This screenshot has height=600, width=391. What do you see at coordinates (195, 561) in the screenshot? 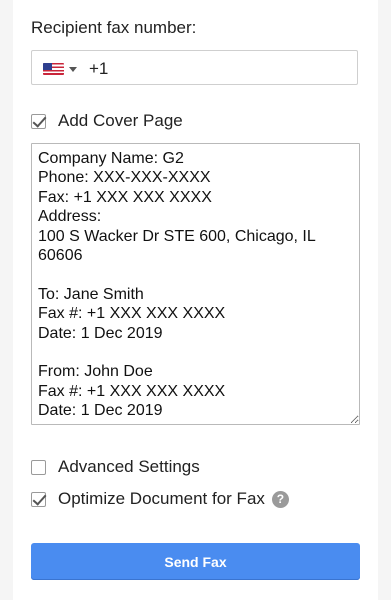
I see `send-fax-button: Send Fax` at bounding box center [195, 561].